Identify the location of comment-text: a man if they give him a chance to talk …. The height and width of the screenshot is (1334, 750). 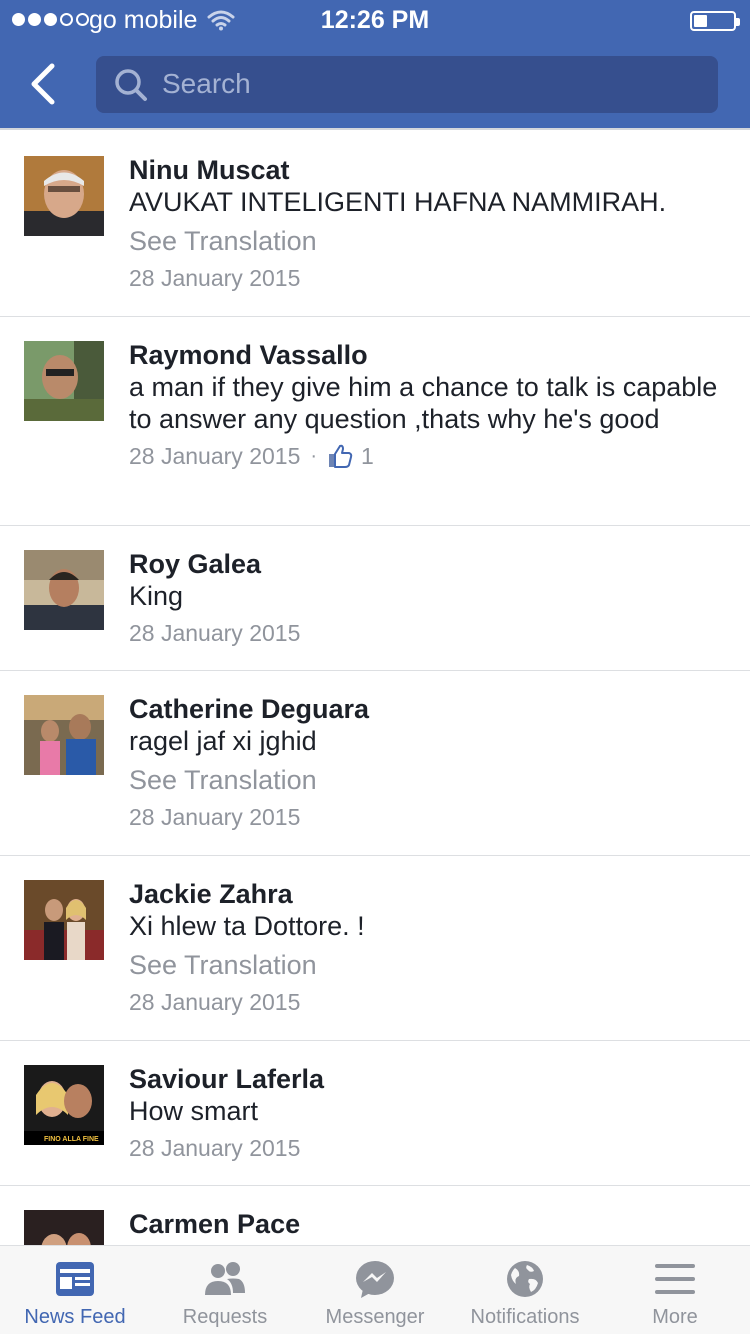
(423, 403).